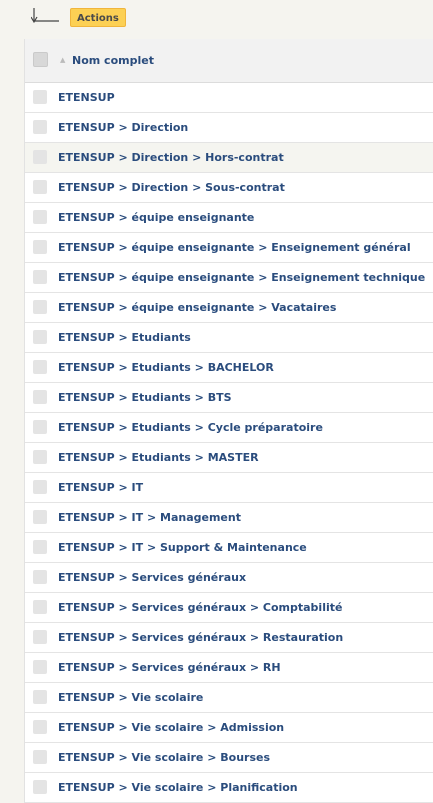 This screenshot has height=803, width=433. I want to click on table-row: ETENSUP > Vie scolaire > Bourses, so click(229, 758).